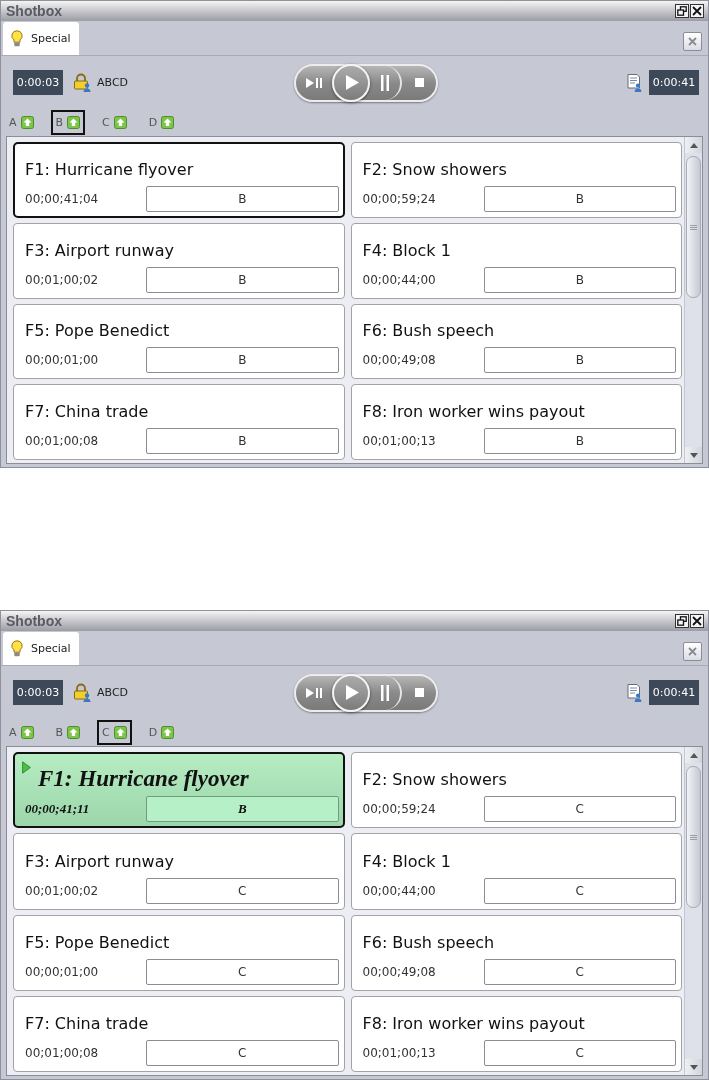 The height and width of the screenshot is (1080, 709). I want to click on cue-title: F5: Pope Benedict, so click(97, 331).